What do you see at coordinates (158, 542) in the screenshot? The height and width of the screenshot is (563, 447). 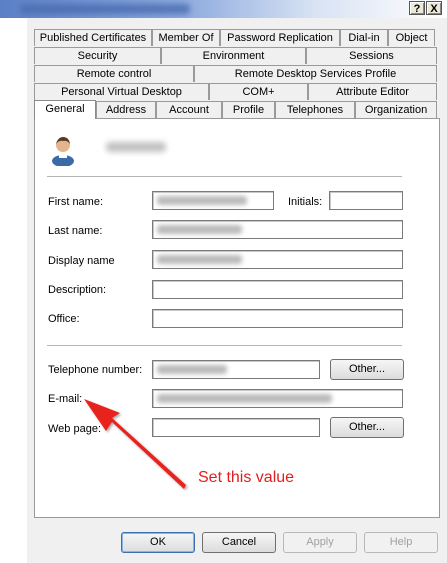 I see `ok-button: OK` at bounding box center [158, 542].